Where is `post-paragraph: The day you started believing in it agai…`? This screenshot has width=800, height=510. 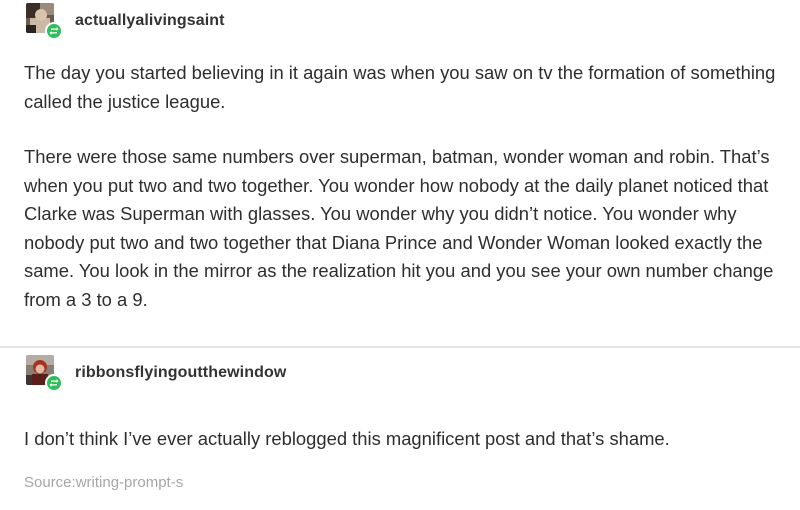
post-paragraph: The day you started believing in it agai… is located at coordinates (400, 87).